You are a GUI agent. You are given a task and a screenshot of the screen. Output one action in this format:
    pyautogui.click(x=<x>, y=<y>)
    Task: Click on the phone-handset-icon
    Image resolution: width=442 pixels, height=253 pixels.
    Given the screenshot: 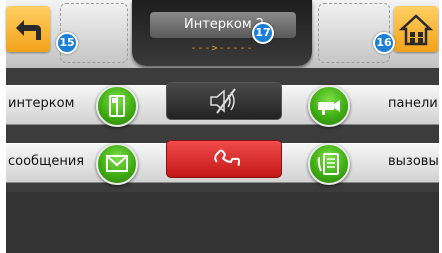 What is the action you would take?
    pyautogui.click(x=227, y=157)
    